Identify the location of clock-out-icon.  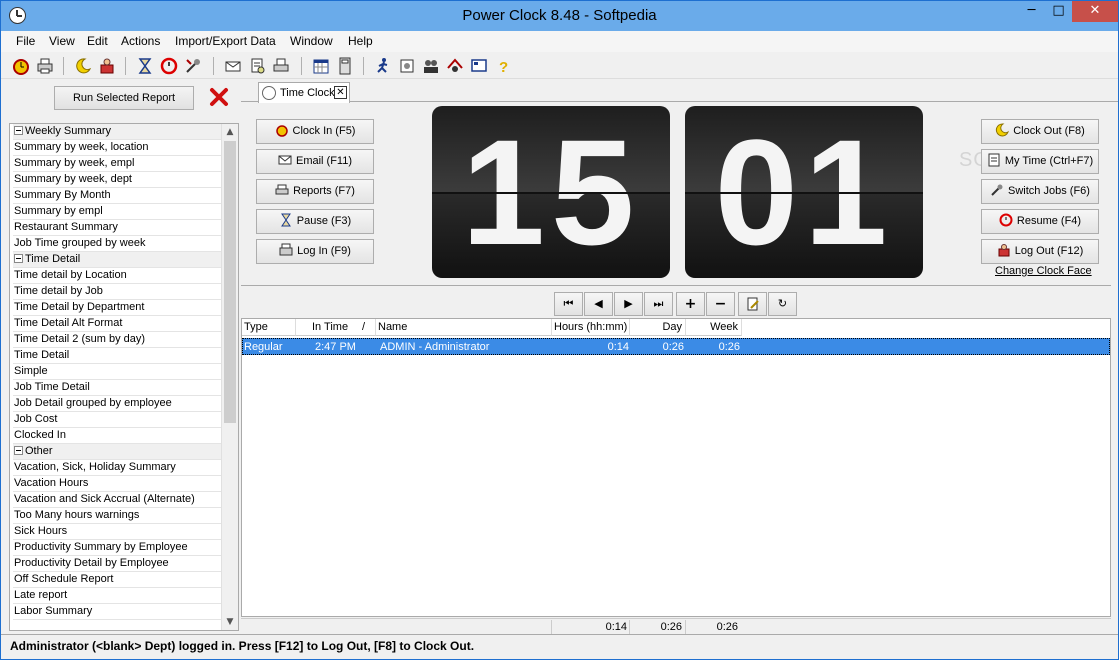
(83, 66).